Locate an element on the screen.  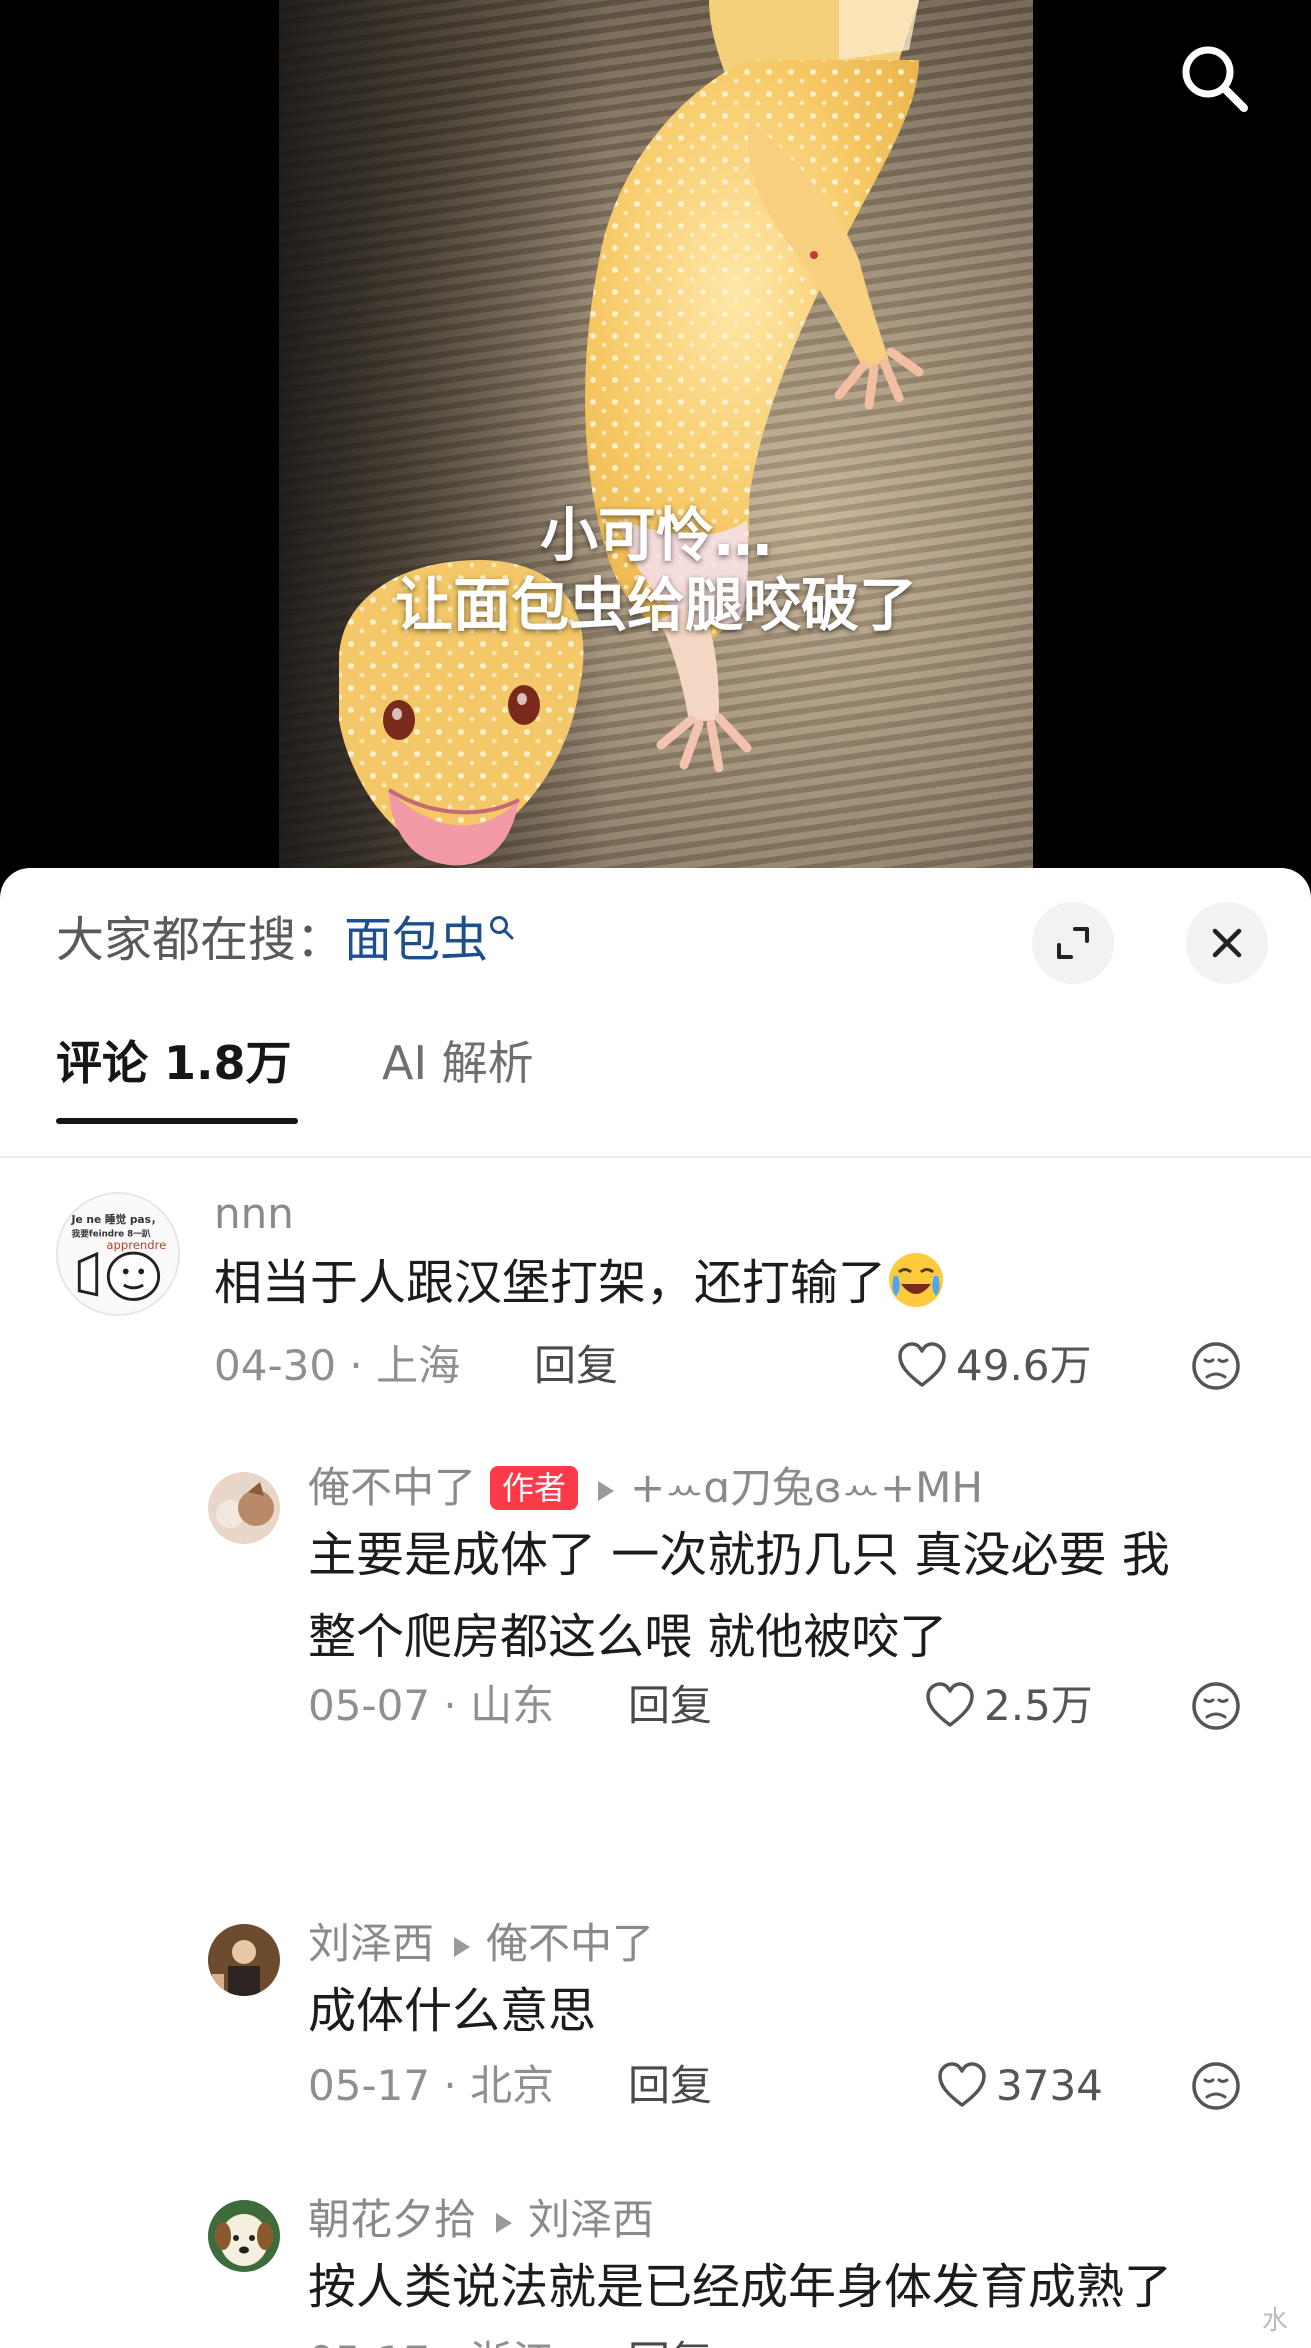
comment-text: 主要是成体了 一次就扔几只 真没必要 我 整个爬房都这么喂 就他被咬了 is located at coordinates (739, 1596).